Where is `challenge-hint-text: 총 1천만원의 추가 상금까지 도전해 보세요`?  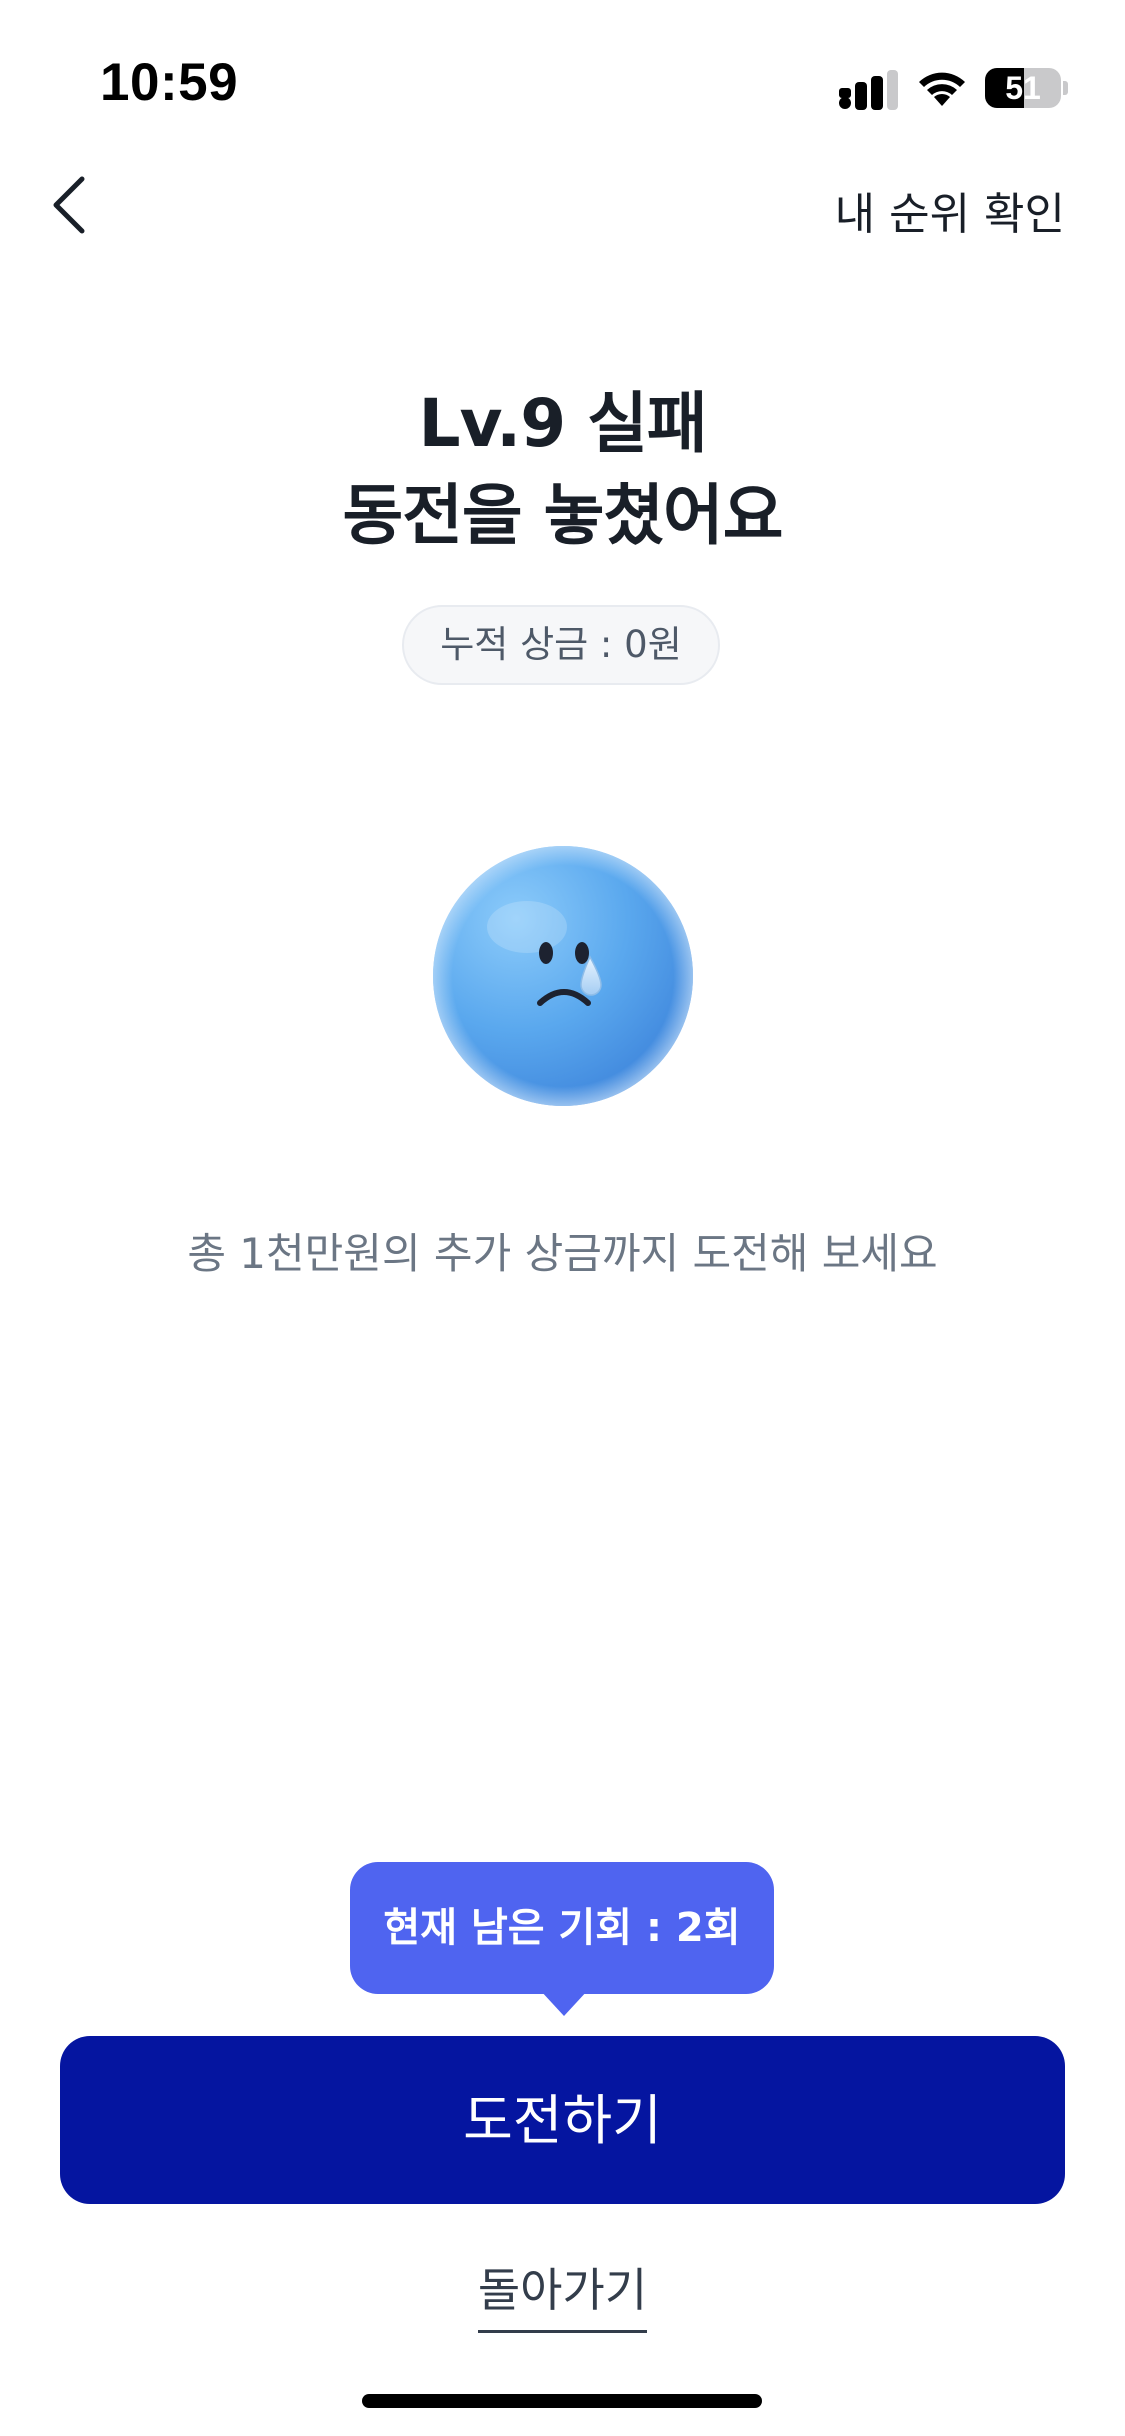
challenge-hint-text: 총 1천만원의 추가 상금까지 도전해 보세요 is located at coordinates (562, 1253).